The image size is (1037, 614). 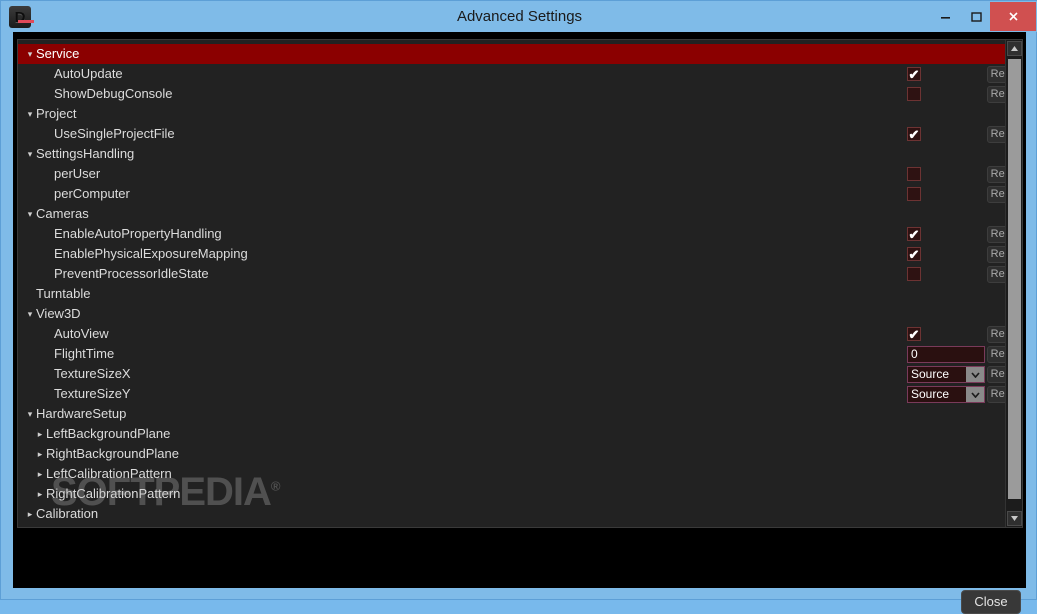 I want to click on settings-row-label: LeftBackgroundPlane, so click(x=108, y=433).